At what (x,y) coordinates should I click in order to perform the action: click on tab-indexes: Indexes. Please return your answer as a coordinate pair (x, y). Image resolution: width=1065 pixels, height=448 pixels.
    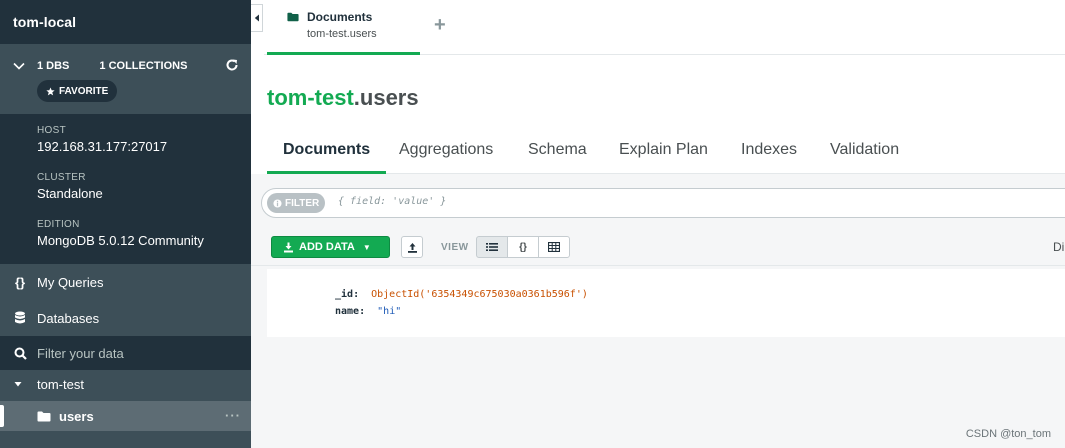
    Looking at the image, I should click on (769, 157).